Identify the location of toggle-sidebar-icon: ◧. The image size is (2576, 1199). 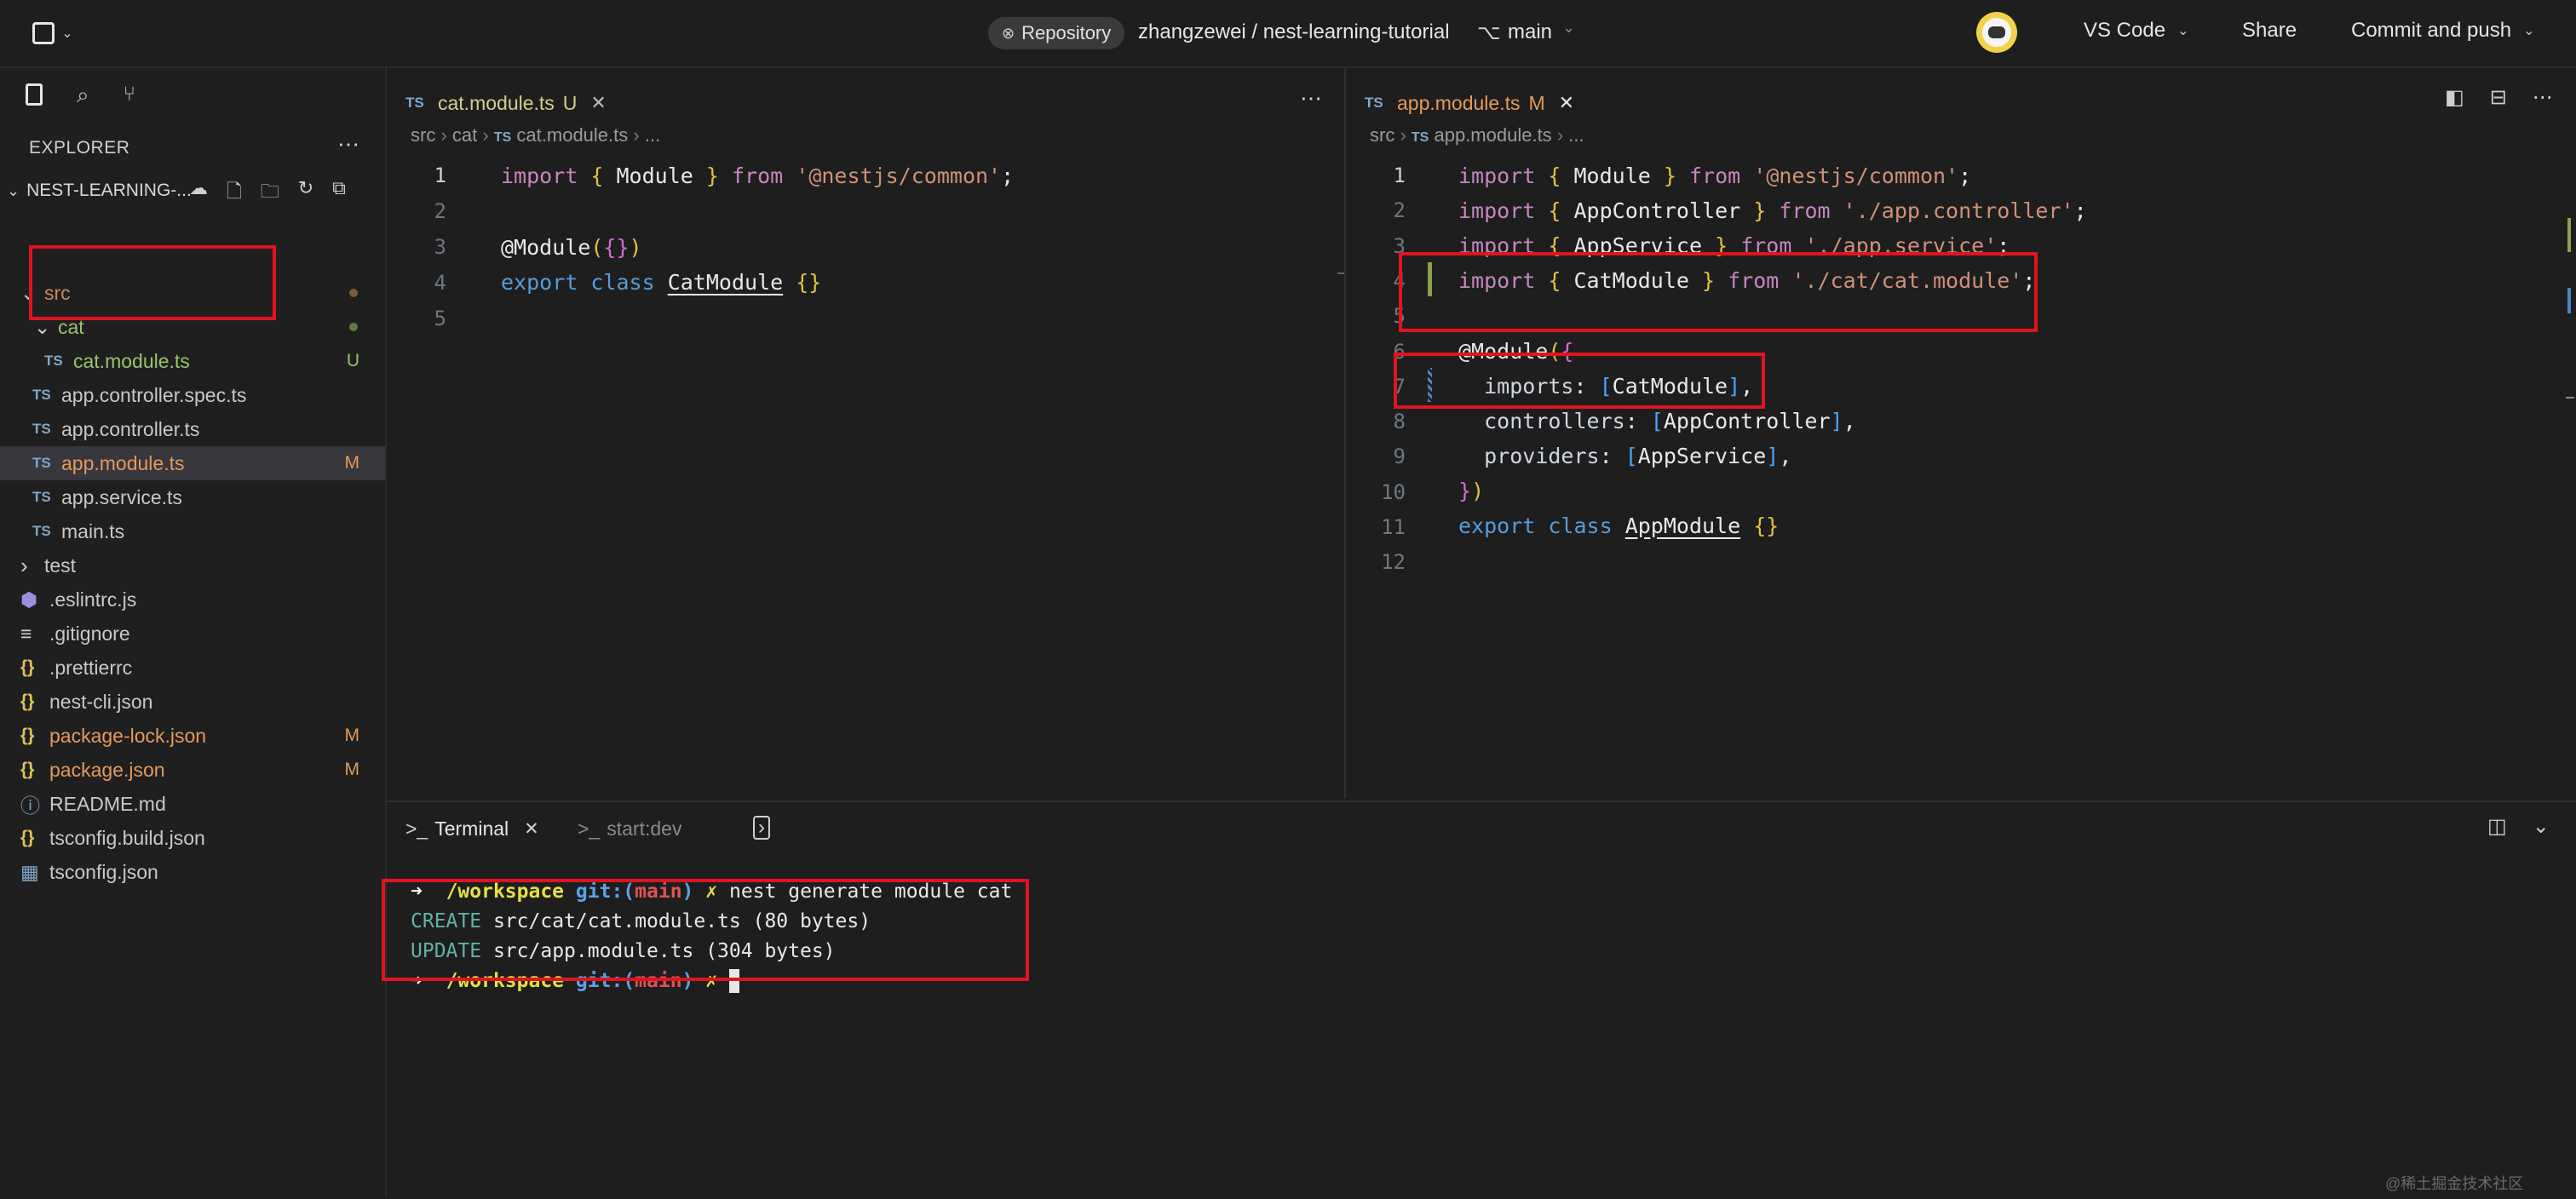
(2454, 98).